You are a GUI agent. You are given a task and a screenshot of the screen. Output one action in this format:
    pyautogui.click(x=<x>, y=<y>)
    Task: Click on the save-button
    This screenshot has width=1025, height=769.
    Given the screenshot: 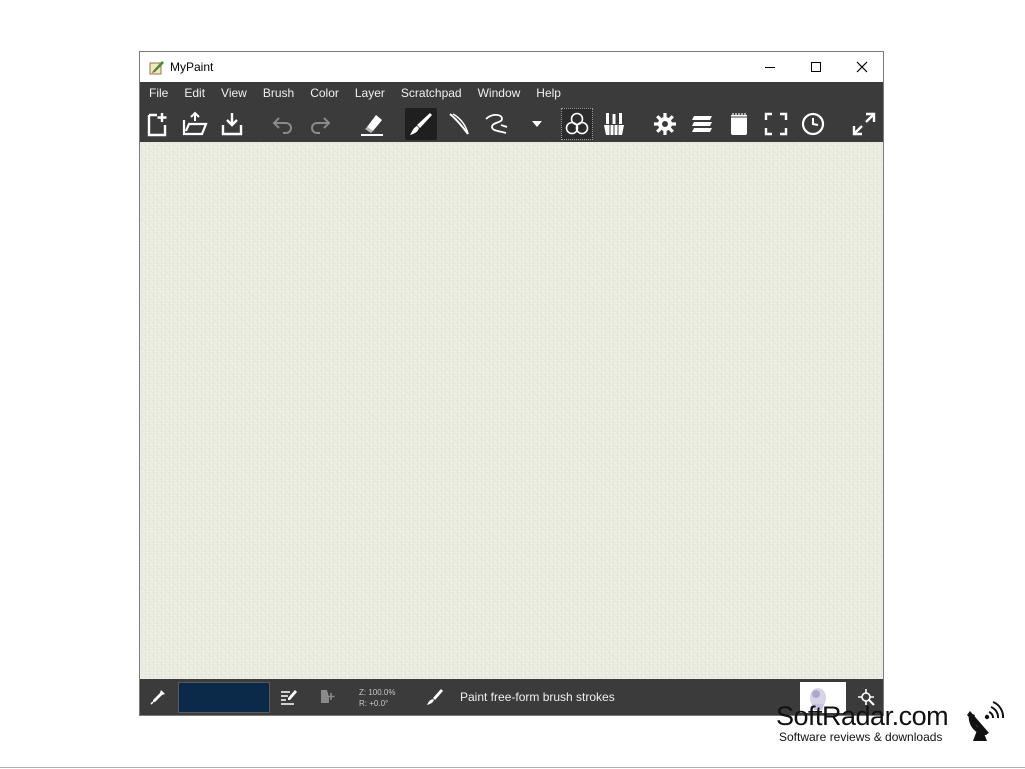 What is the action you would take?
    pyautogui.click(x=232, y=124)
    